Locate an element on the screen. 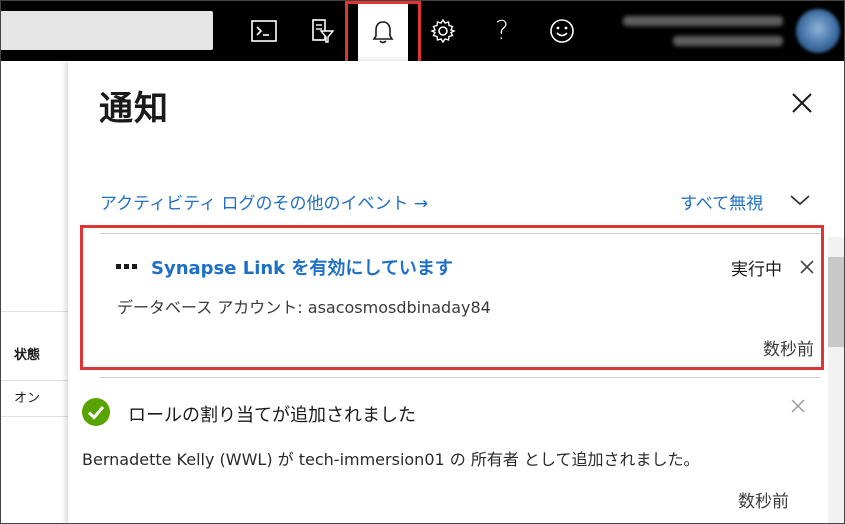  status-badge: 実行中 is located at coordinates (756, 270).